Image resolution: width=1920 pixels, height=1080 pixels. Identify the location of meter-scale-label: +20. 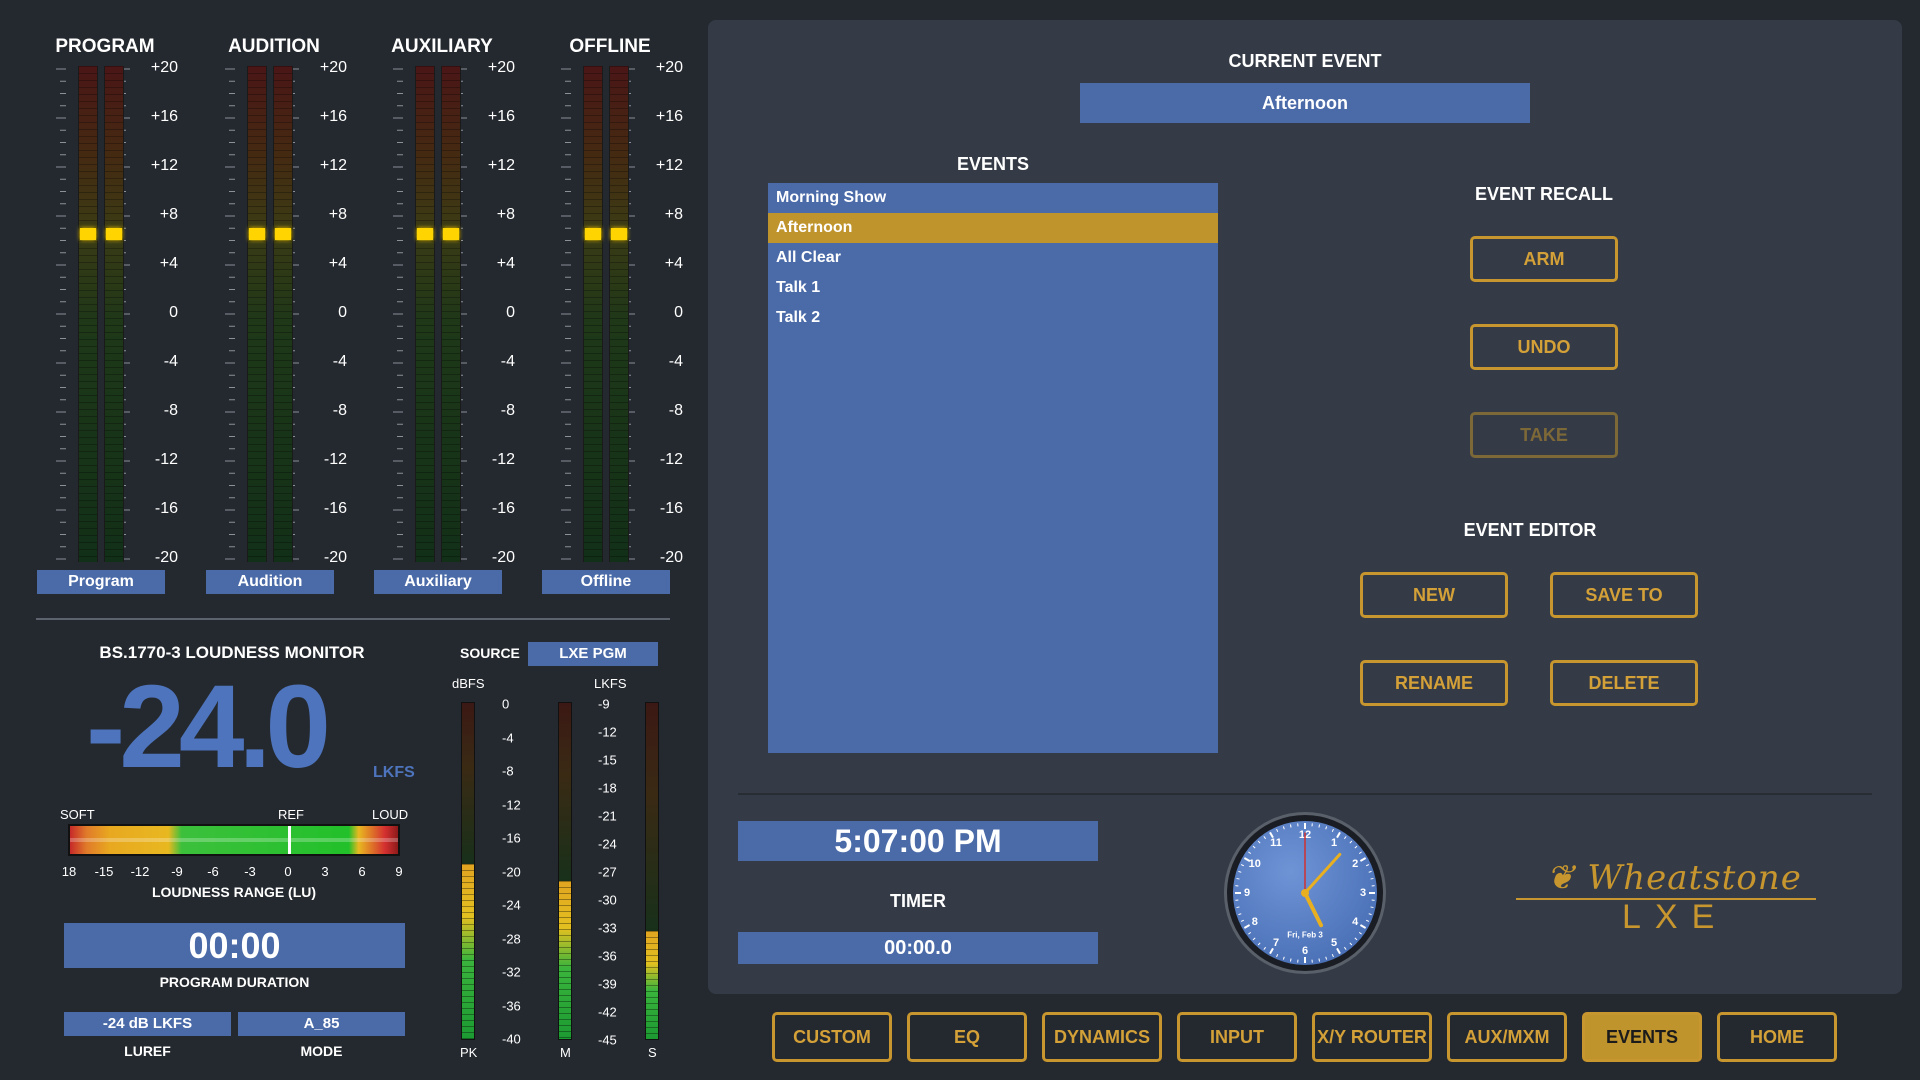
(669, 67).